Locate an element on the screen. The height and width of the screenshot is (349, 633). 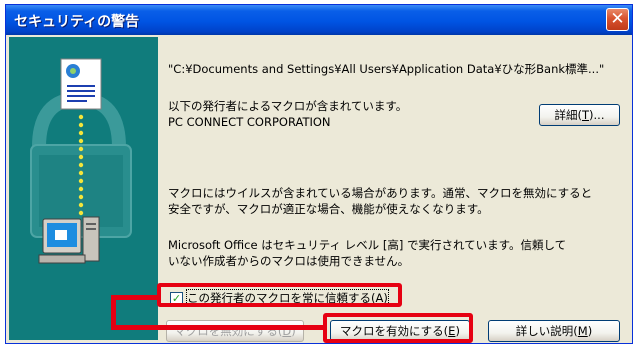
annotation-connector-bottom is located at coordinates (218, 327).